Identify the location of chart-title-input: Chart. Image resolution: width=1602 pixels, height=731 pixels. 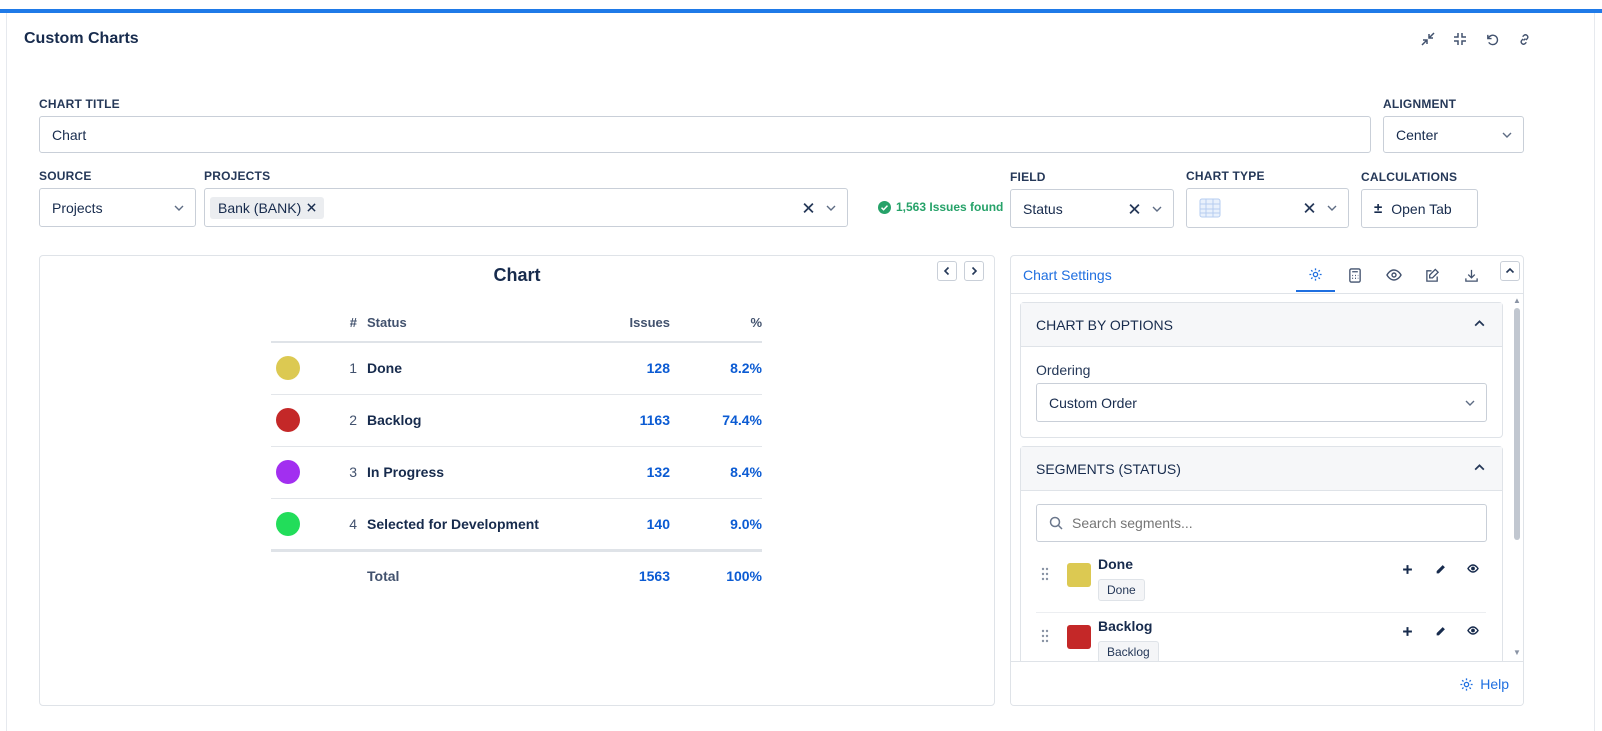
(705, 134).